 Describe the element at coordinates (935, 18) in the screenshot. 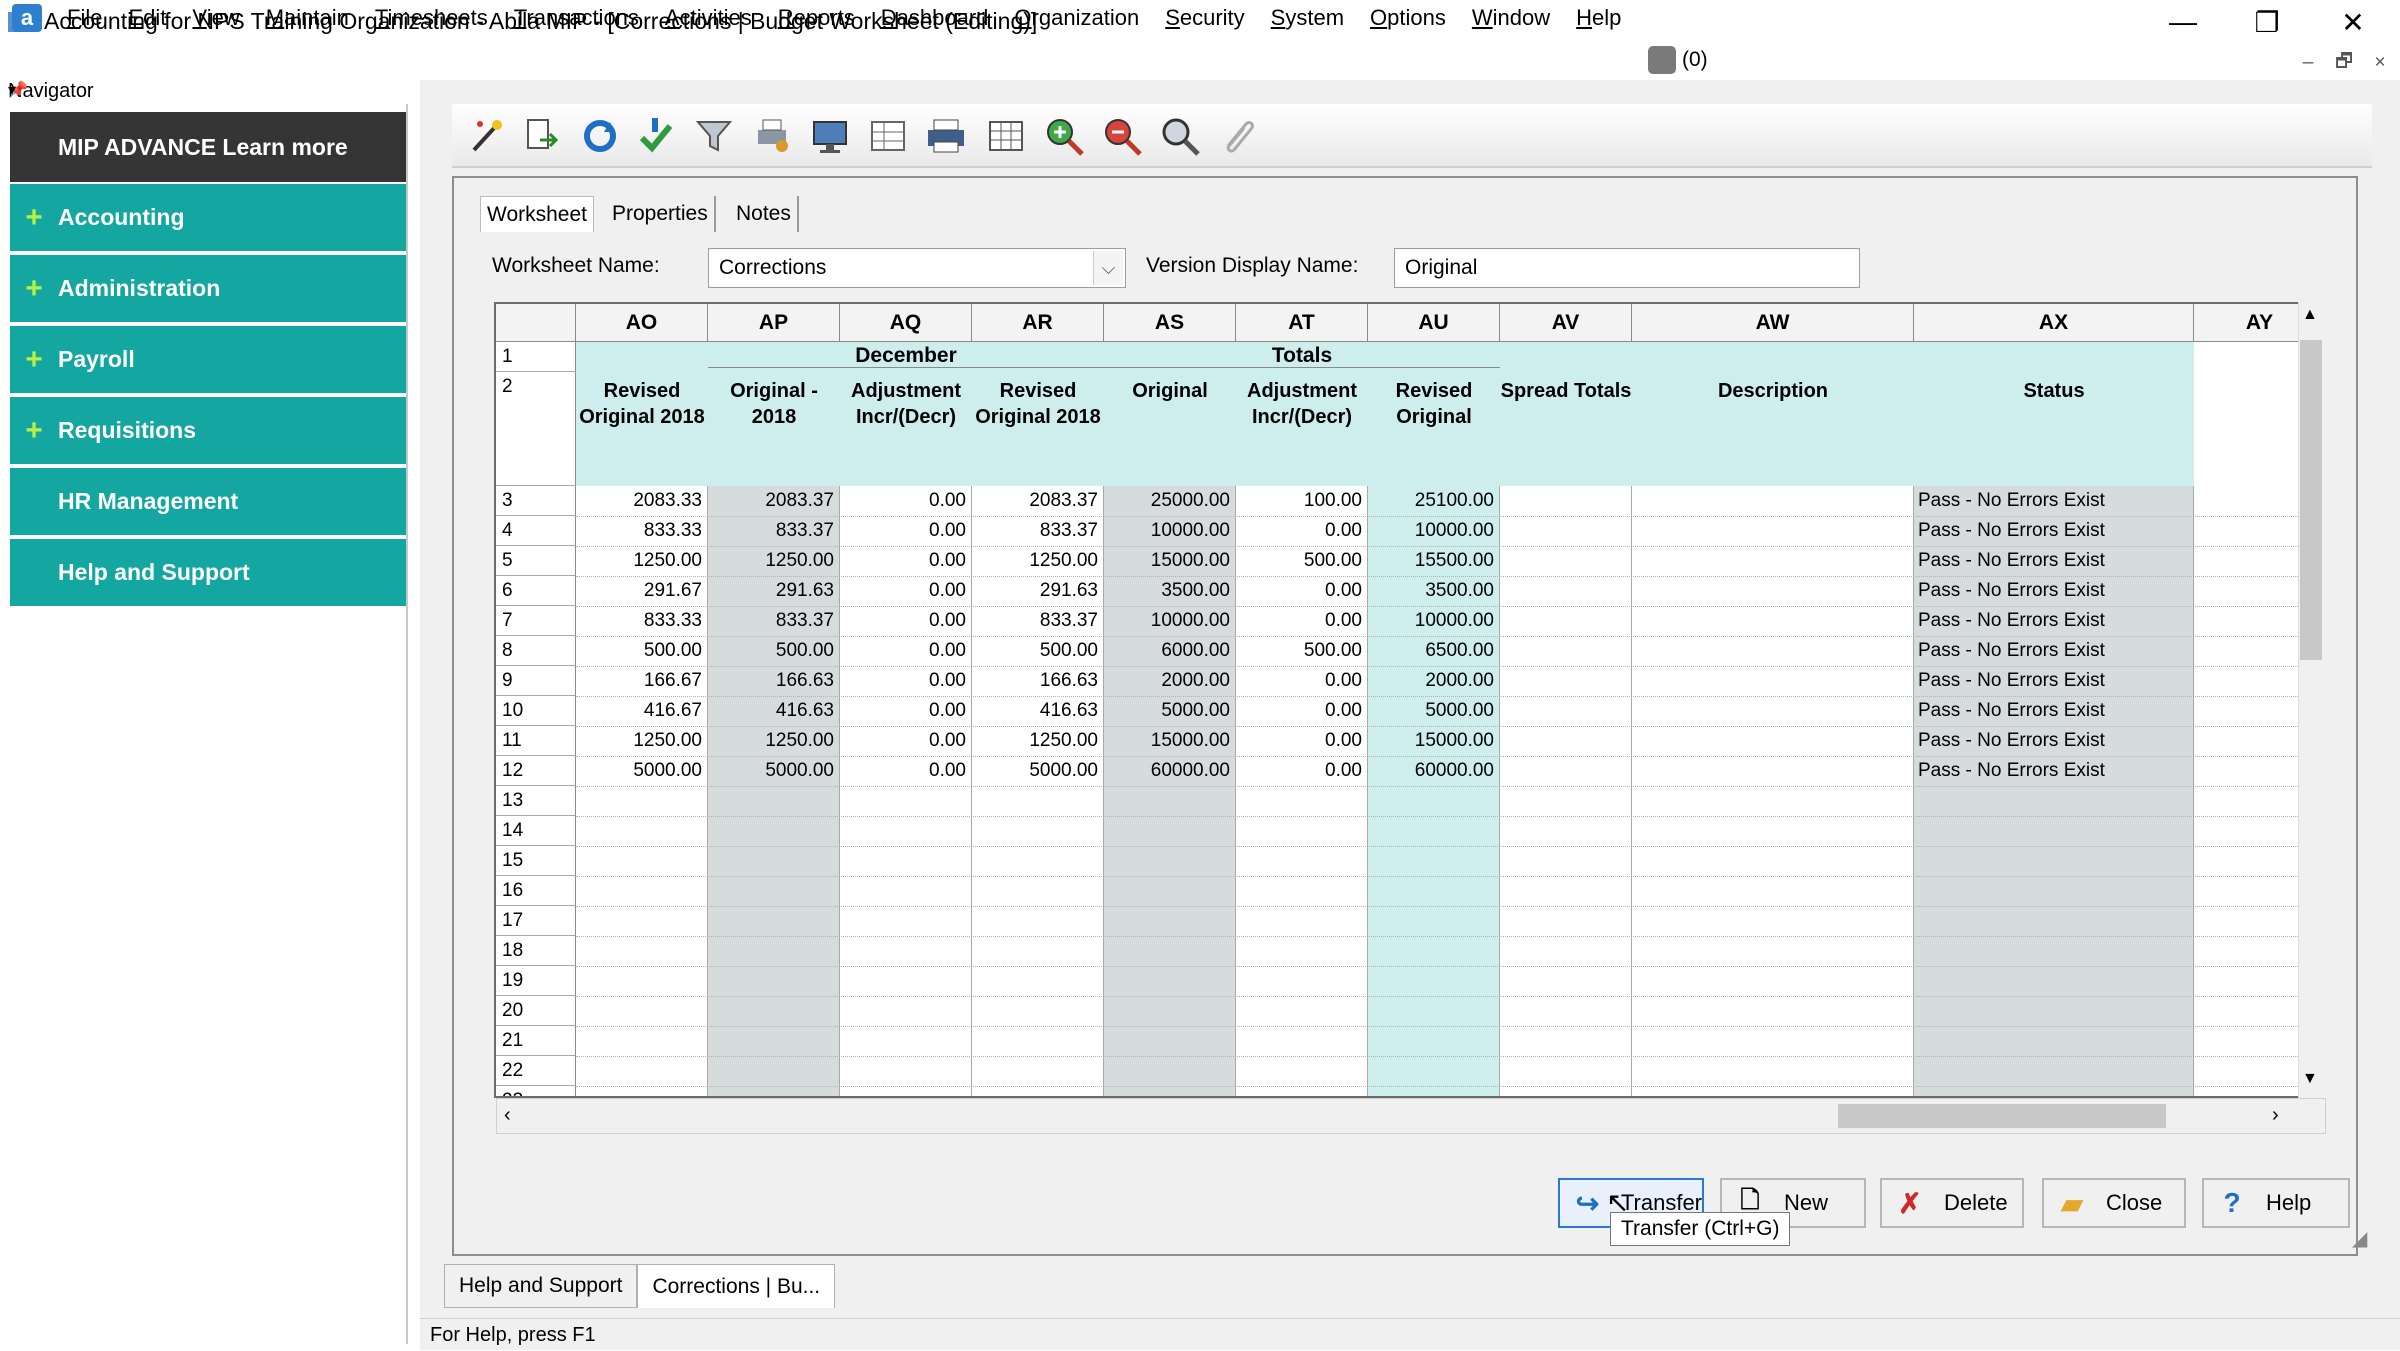

I see `menu-dashboard: Dashboard` at that location.